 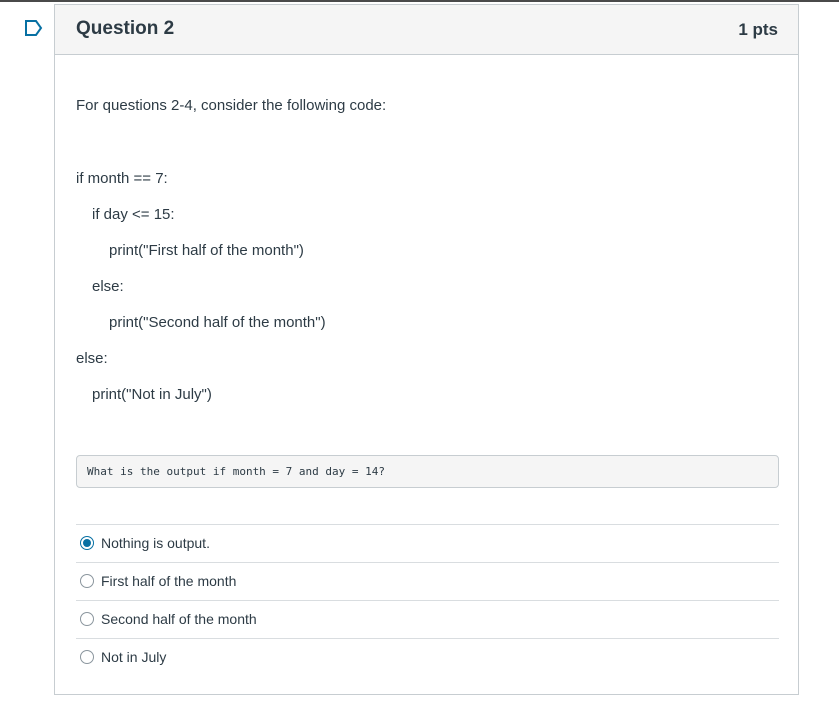 I want to click on code-line: if day <= 15:, so click(x=133, y=214).